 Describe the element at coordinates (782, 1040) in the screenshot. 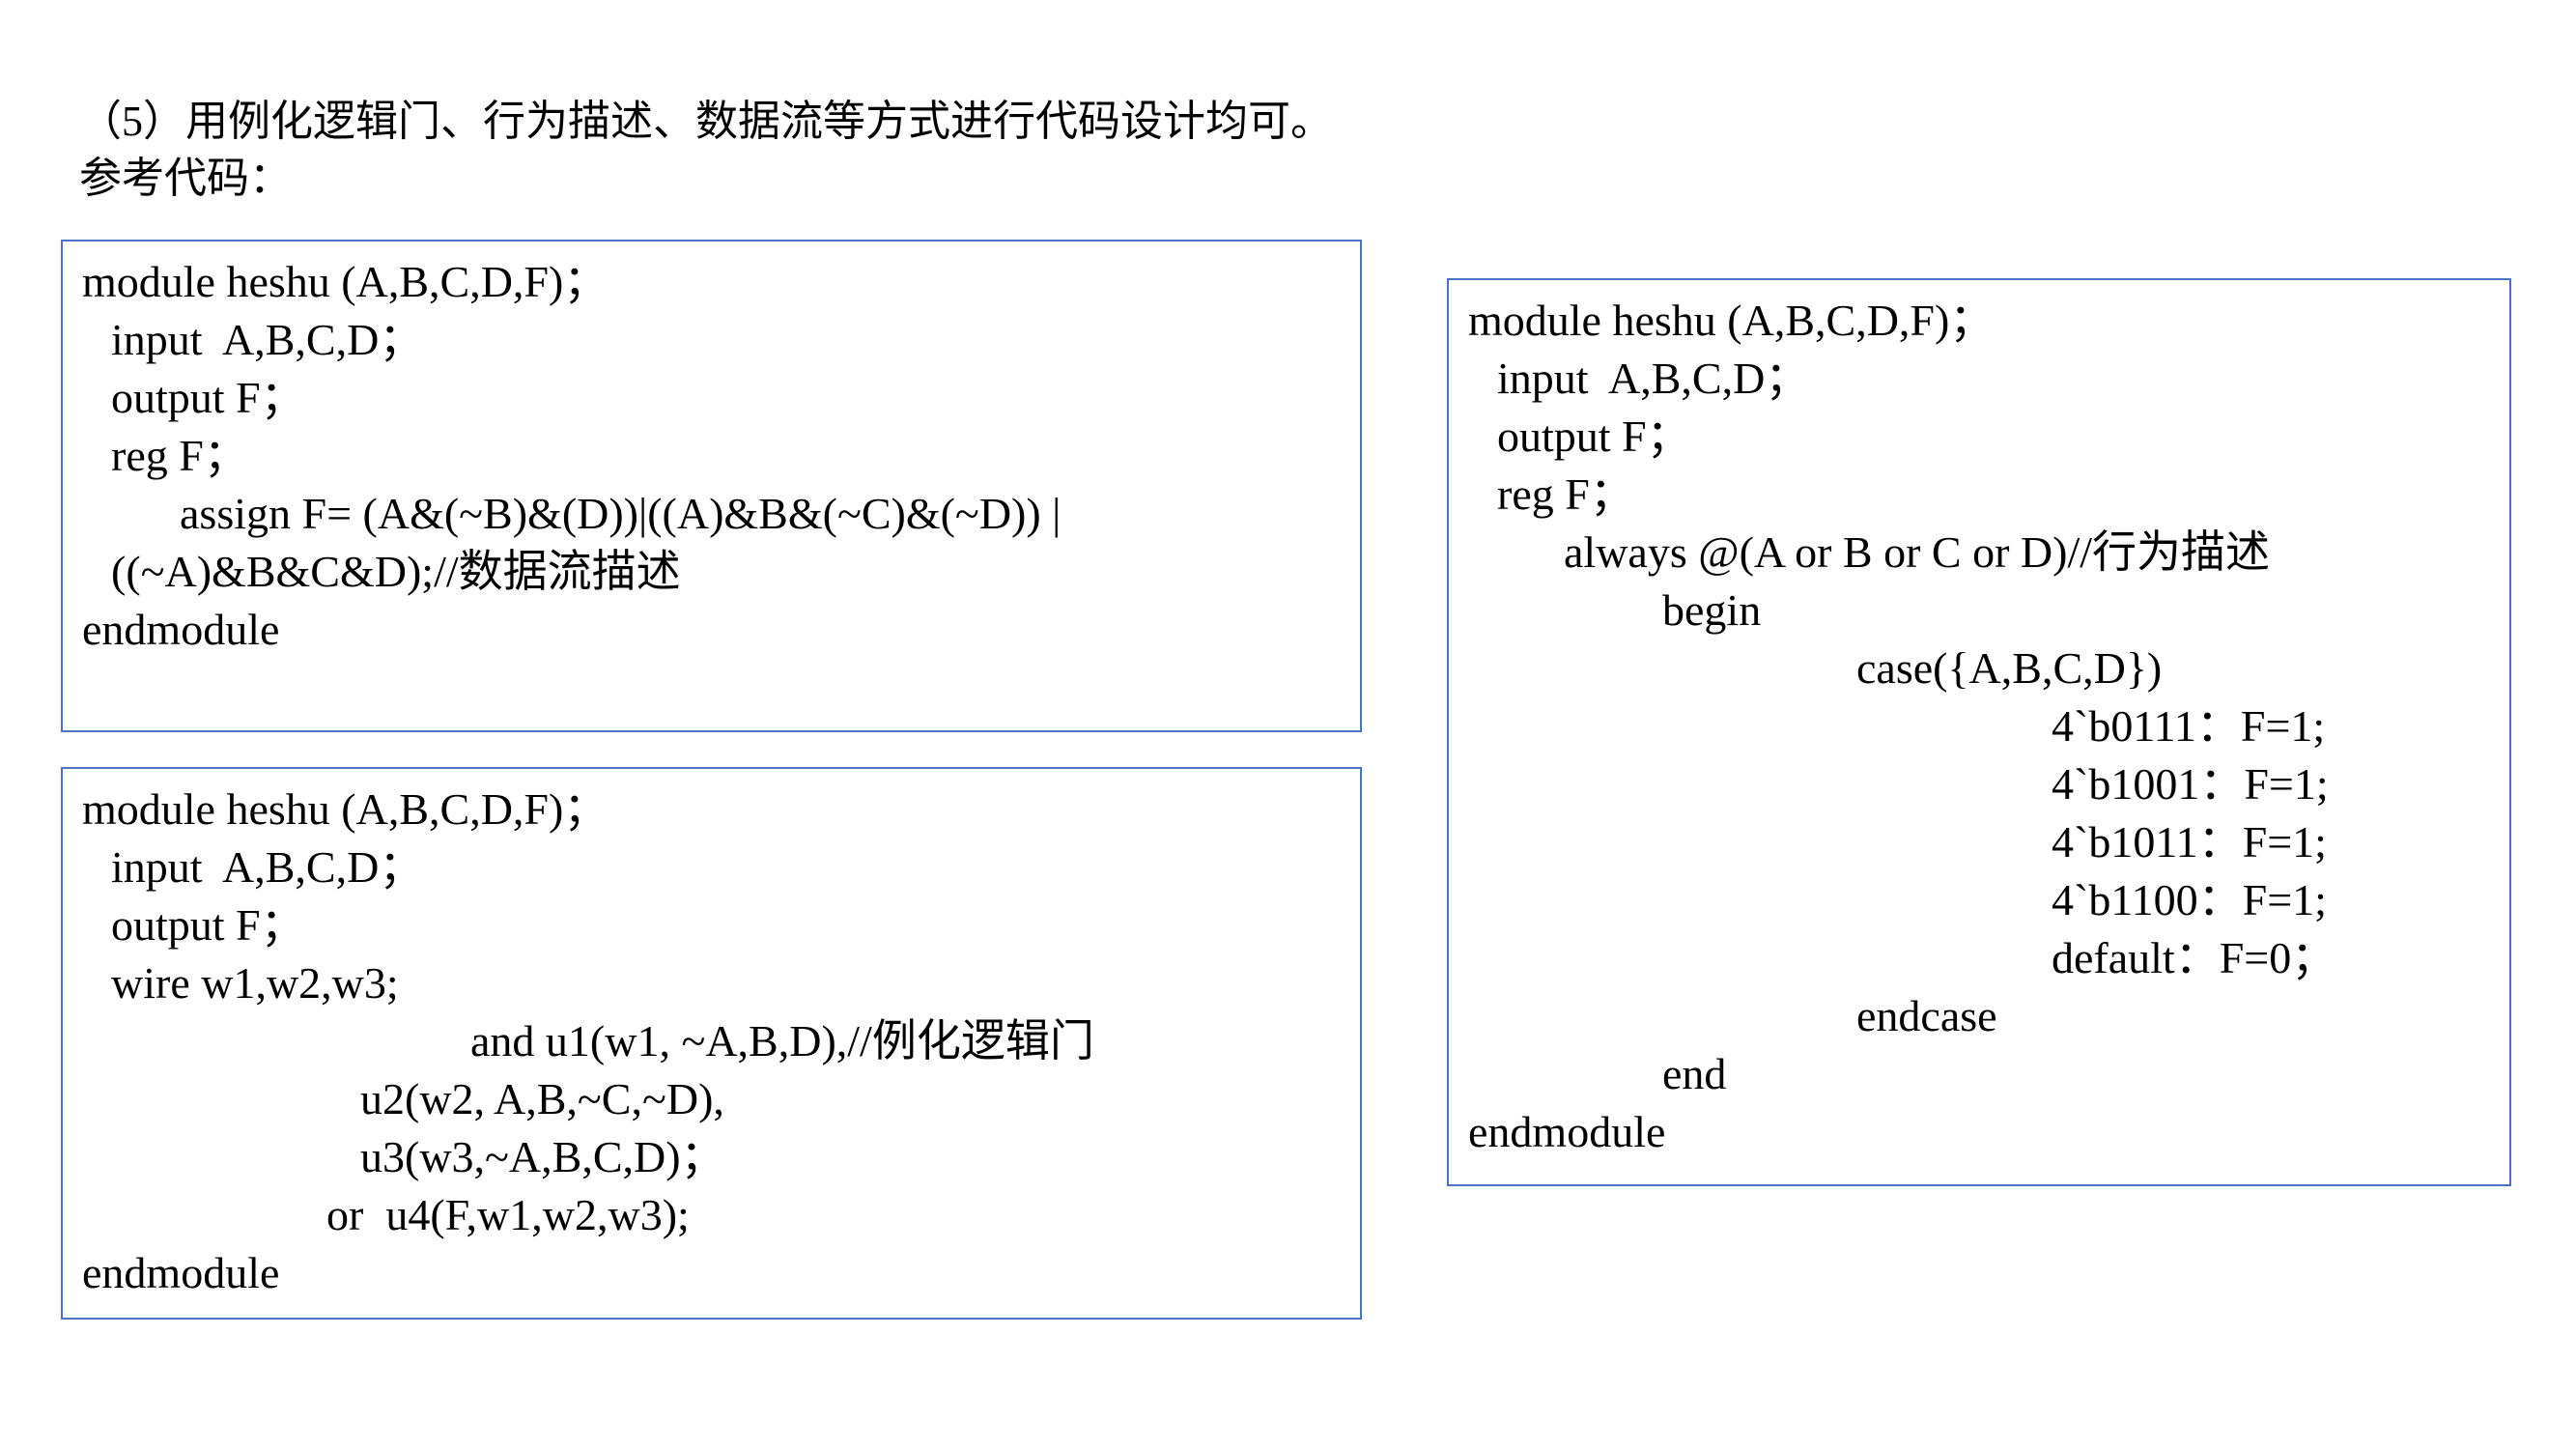

I see `code-line: and u1(w1, ~A,B,D),//例化逻辑门` at that location.